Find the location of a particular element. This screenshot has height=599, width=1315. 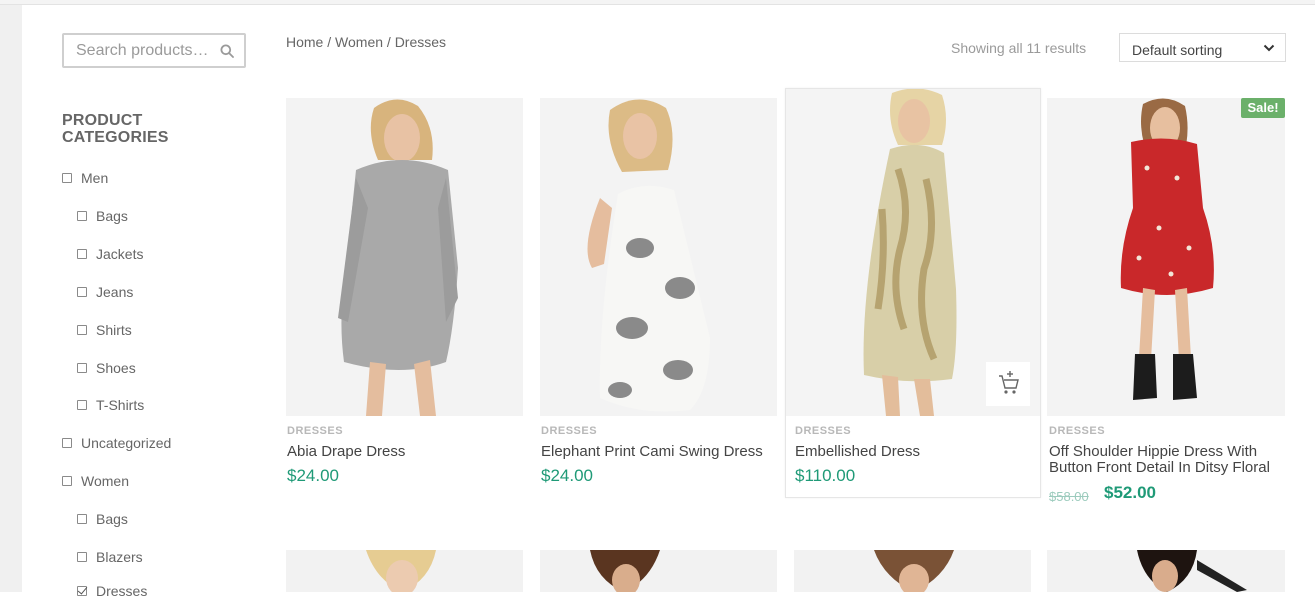

product-price: $110.00 is located at coordinates (825, 475).